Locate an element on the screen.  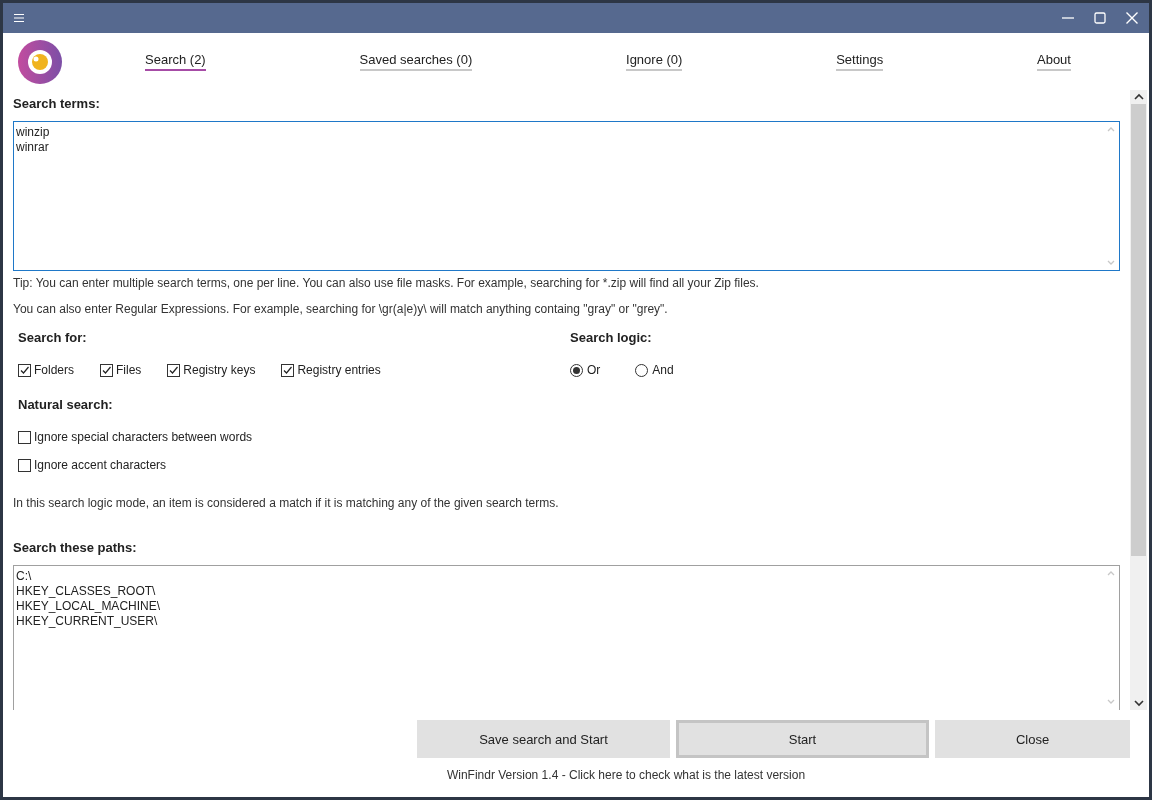
radio-label: And is located at coordinates (663, 370).